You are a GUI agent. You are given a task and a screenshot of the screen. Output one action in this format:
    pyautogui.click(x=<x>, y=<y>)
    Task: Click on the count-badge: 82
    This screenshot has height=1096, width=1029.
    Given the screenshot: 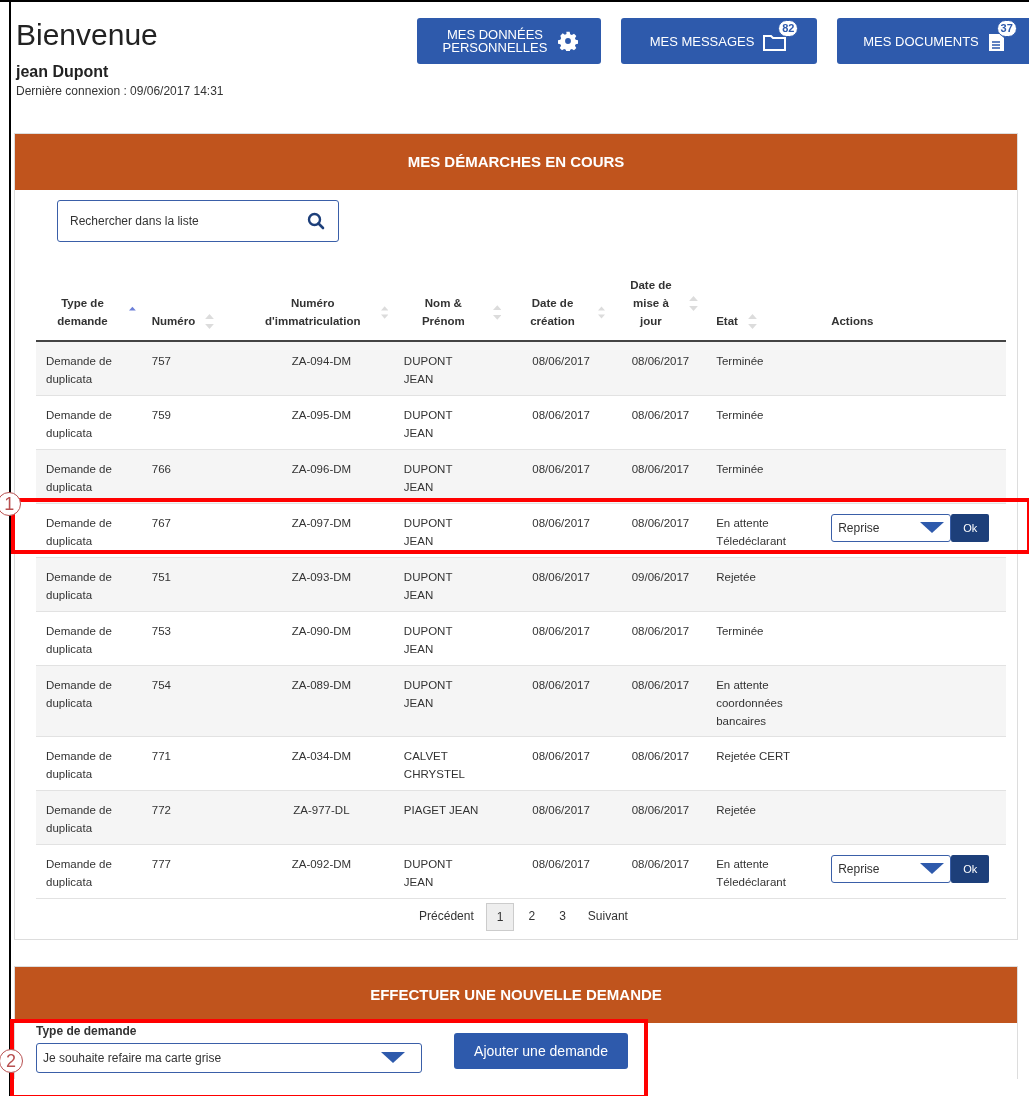 What is the action you would take?
    pyautogui.click(x=788, y=28)
    